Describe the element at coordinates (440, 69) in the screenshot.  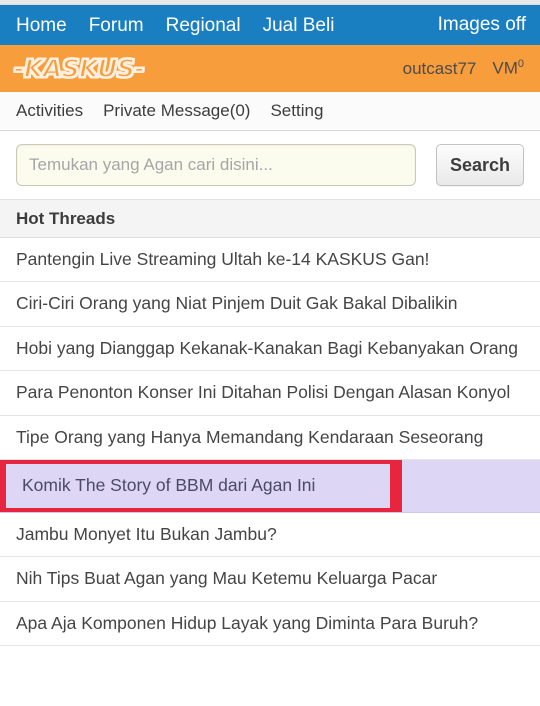
I see `username-label: outcast77` at that location.